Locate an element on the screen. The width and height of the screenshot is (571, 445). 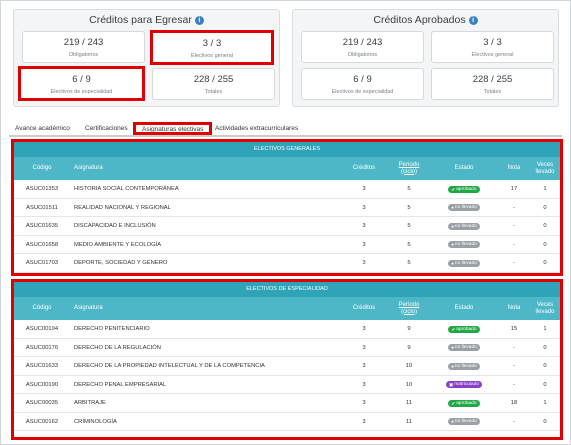
approved-credits-title: Créditos Aprobados is located at coordinates (419, 20).